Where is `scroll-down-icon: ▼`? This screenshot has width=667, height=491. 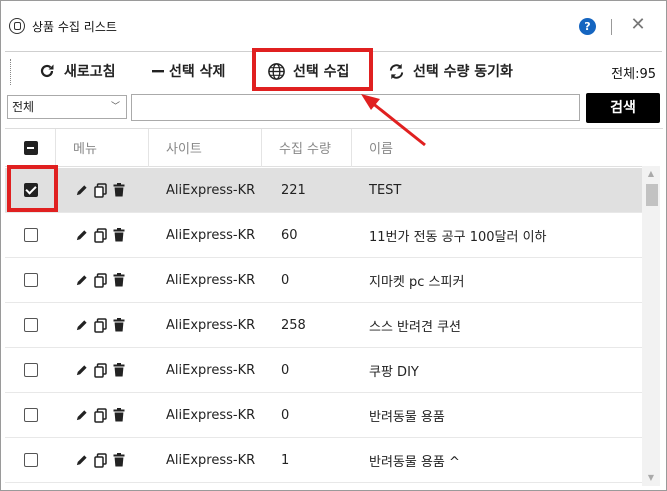 scroll-down-icon: ▼ is located at coordinates (651, 478).